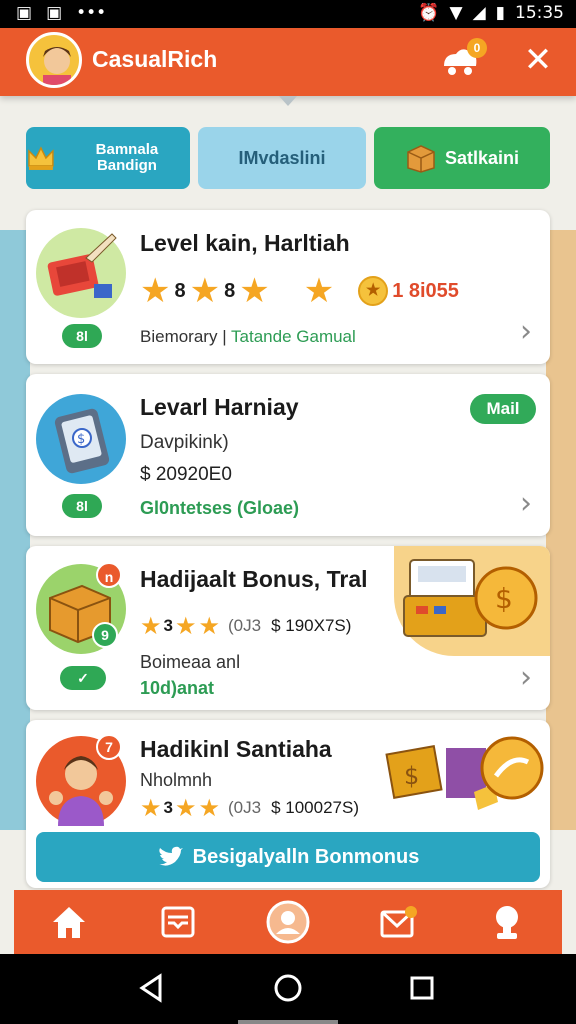  What do you see at coordinates (479, 13) in the screenshot?
I see `signal-icon: ◢` at bounding box center [479, 13].